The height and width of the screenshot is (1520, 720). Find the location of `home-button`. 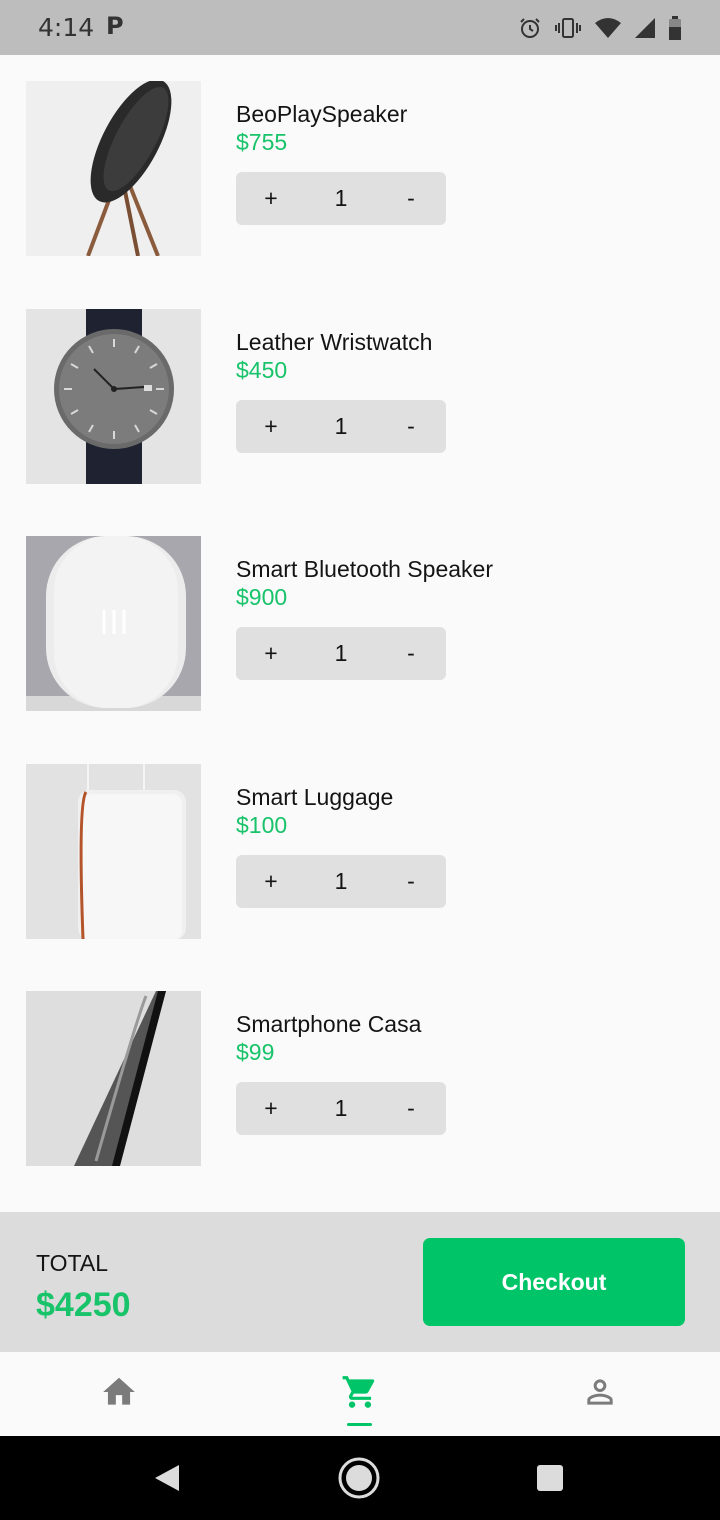

home-button is located at coordinates (359, 1478).